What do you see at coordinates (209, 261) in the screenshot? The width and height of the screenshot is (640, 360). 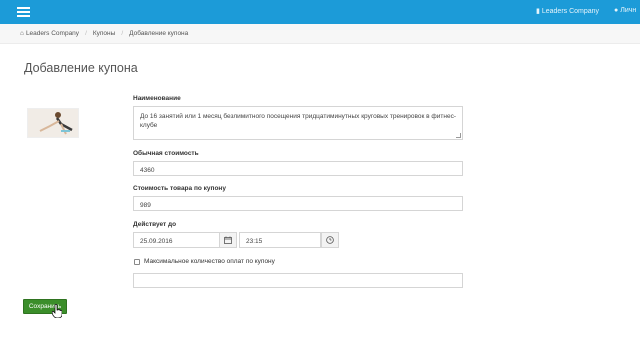 I see `max-payments-label: Максимальное количество оплат по купону` at bounding box center [209, 261].